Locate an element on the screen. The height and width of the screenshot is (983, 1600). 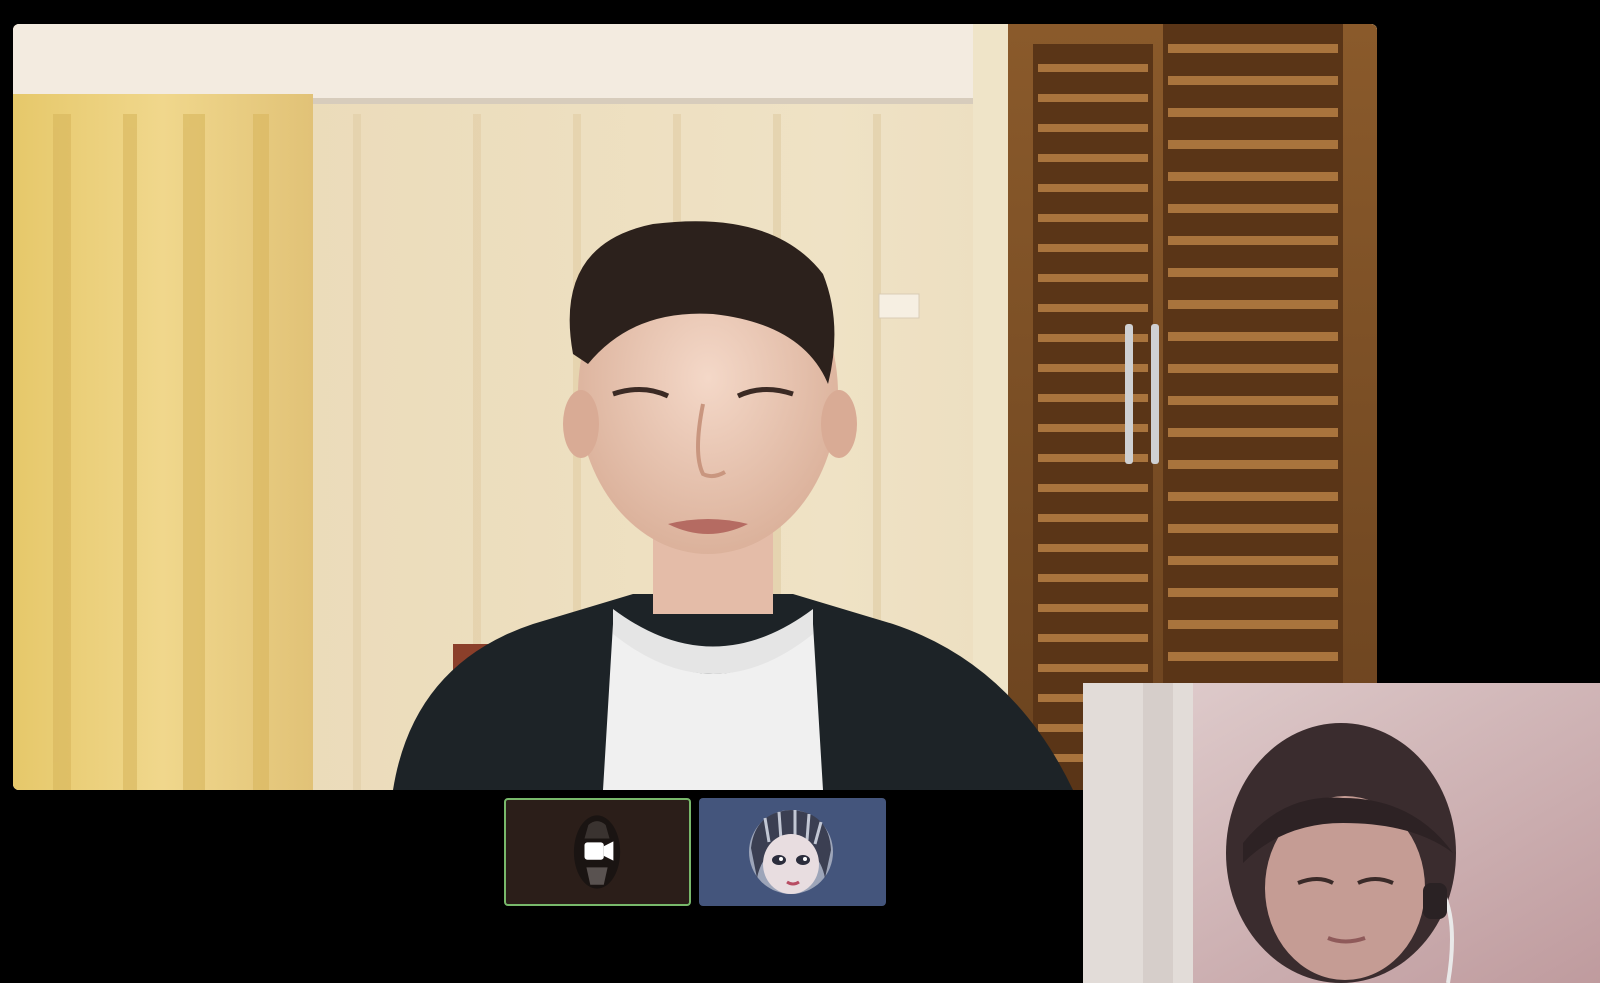
self-video-frame is located at coordinates (1341, 833).